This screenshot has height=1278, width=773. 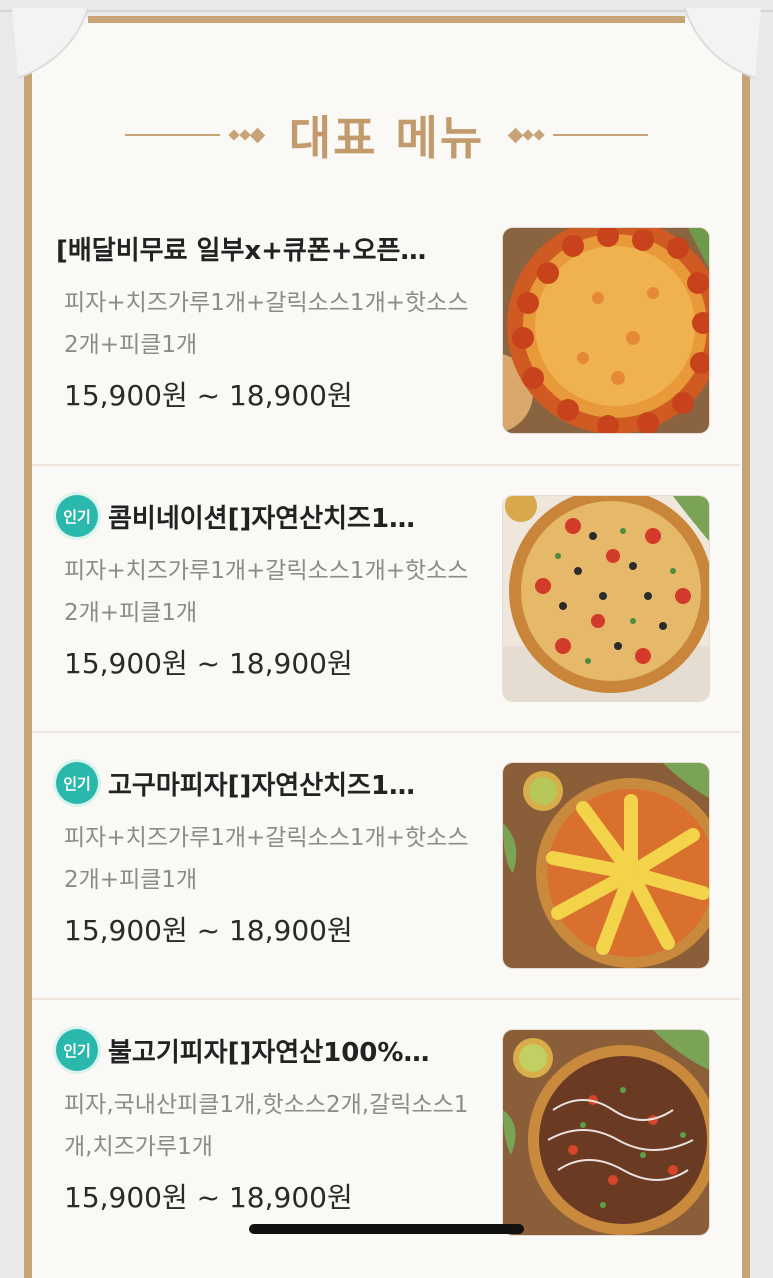 I want to click on sweet-potato-pizza-image, so click(x=606, y=865).